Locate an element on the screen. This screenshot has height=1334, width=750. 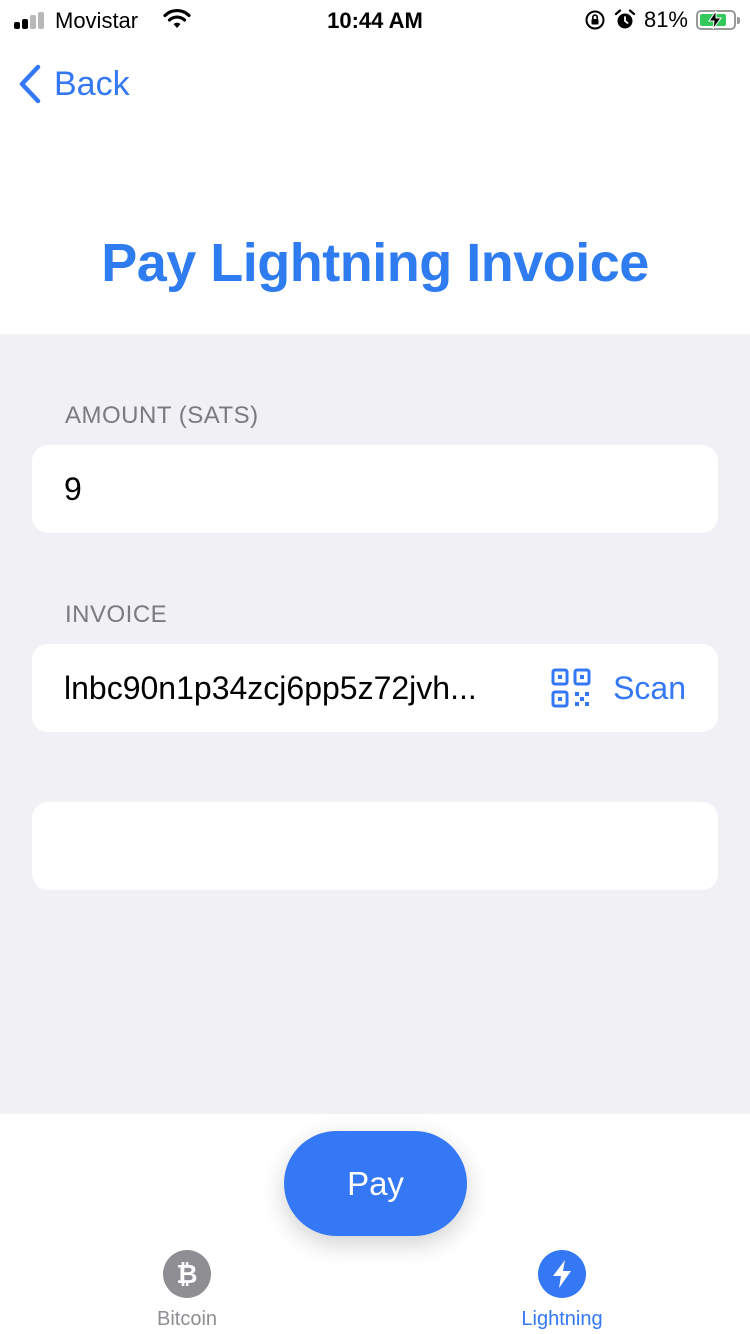
bitcoin-icon: ₿ is located at coordinates (187, 1274).